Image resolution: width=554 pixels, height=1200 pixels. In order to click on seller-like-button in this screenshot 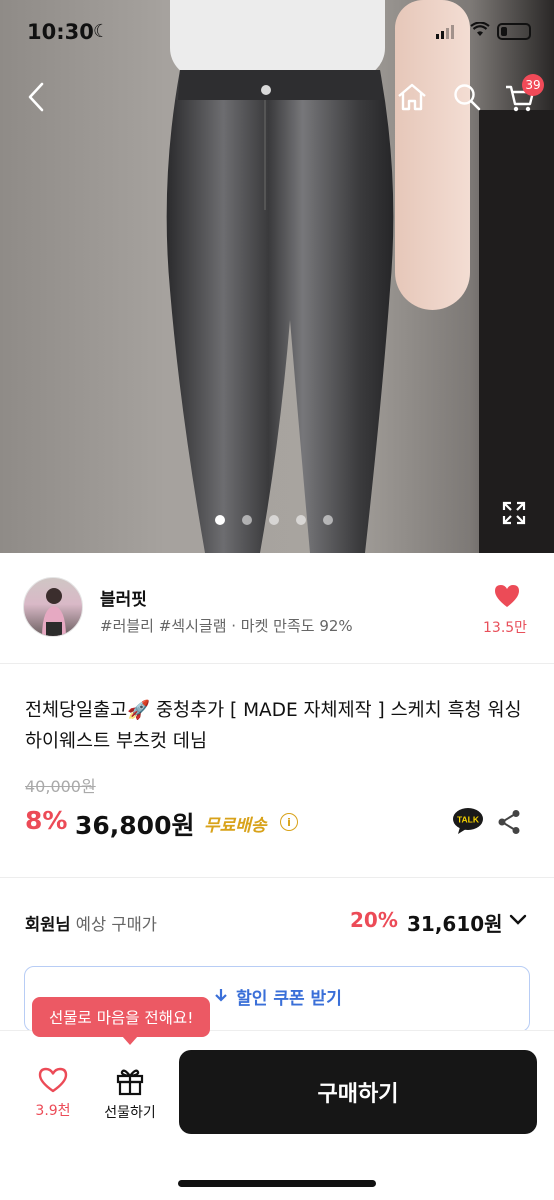, I will do `click(507, 598)`.